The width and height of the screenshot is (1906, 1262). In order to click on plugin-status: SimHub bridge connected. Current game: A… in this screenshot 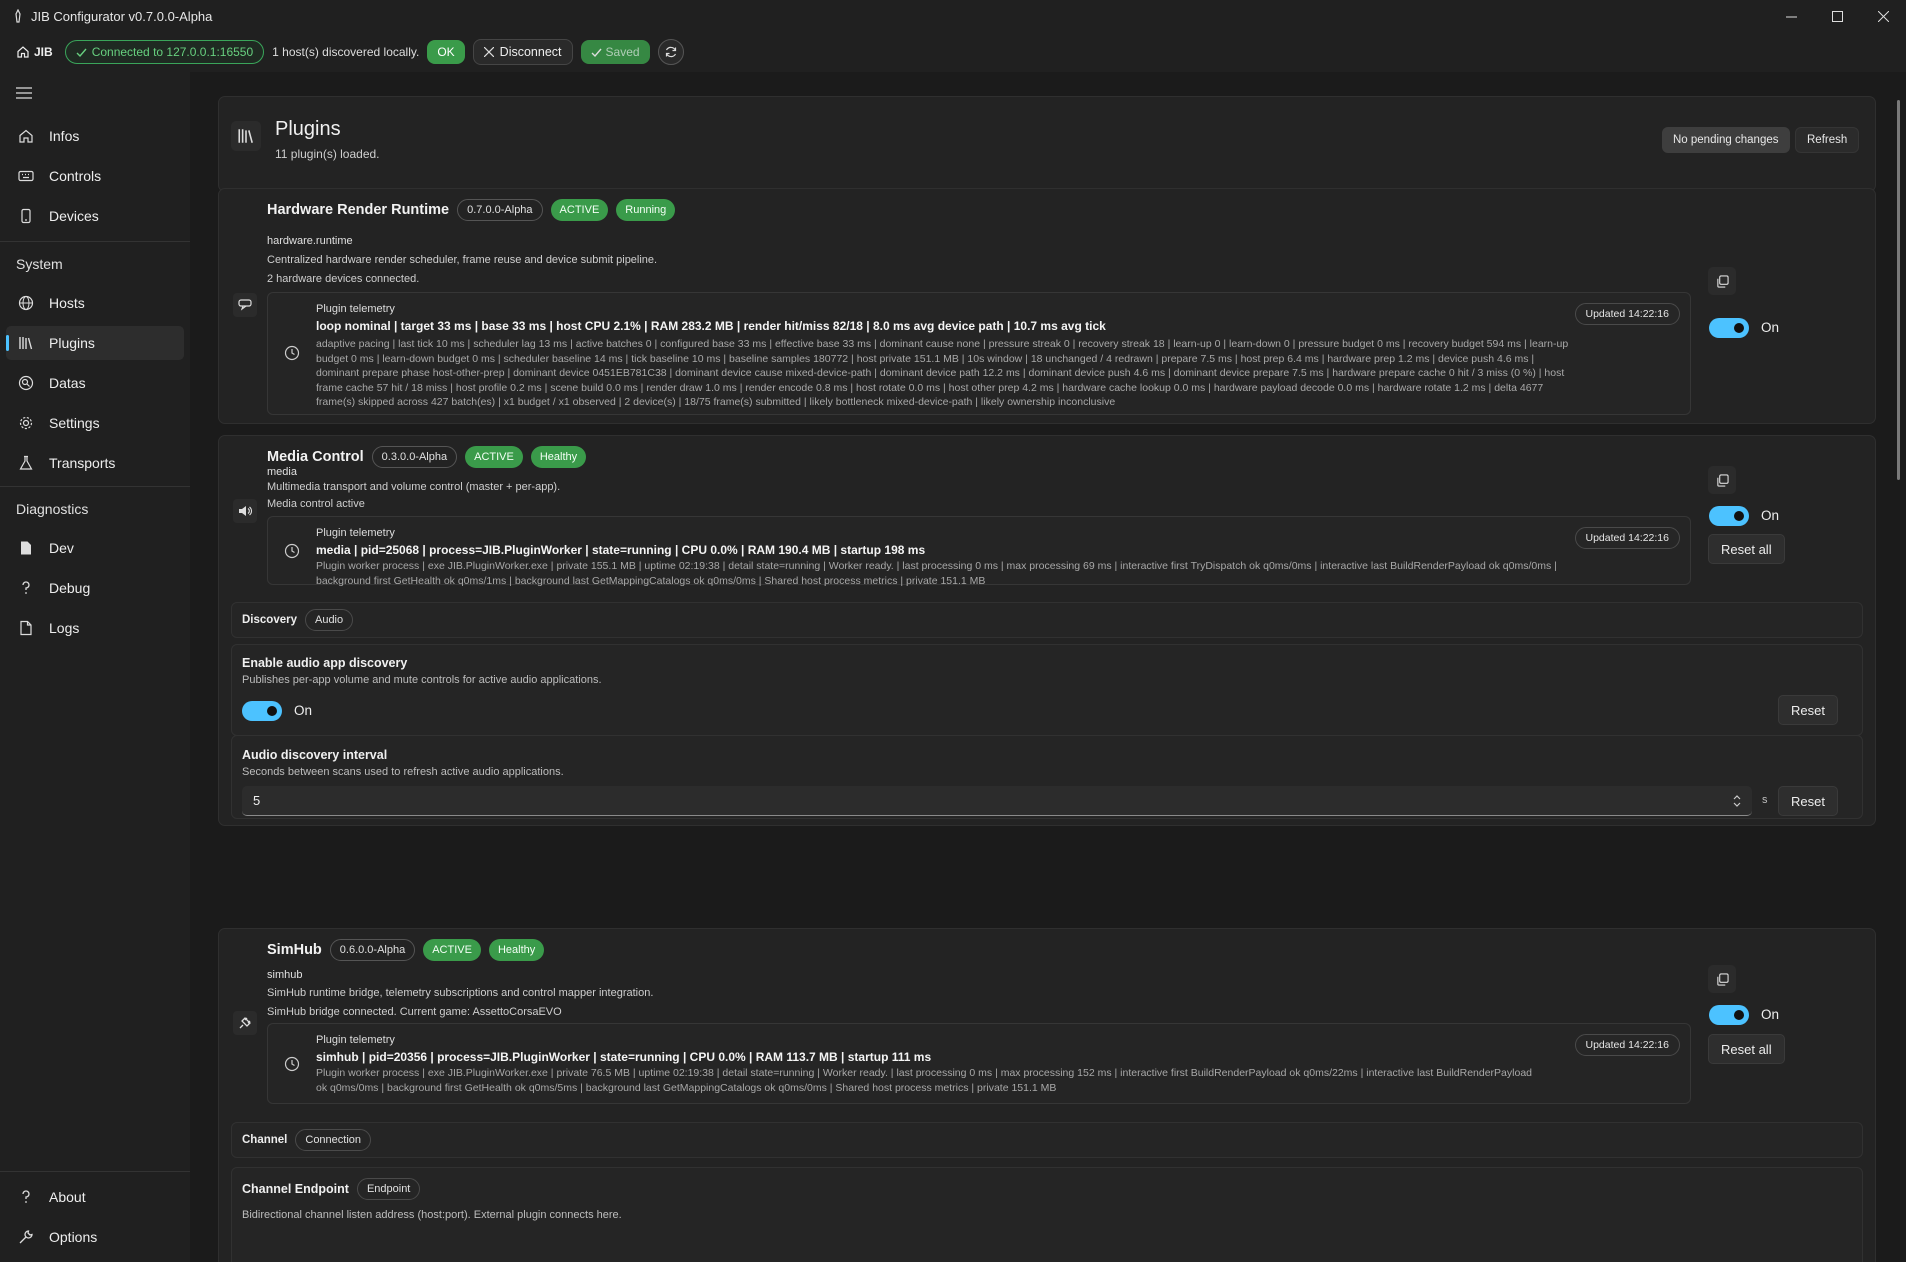, I will do `click(414, 1012)`.